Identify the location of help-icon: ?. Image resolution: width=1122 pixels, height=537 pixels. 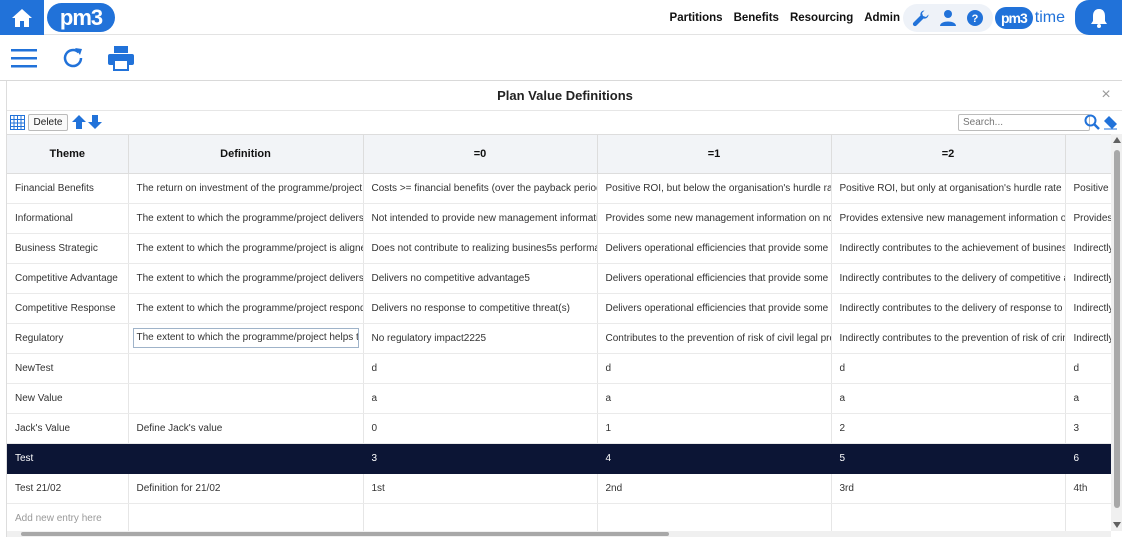
(975, 18).